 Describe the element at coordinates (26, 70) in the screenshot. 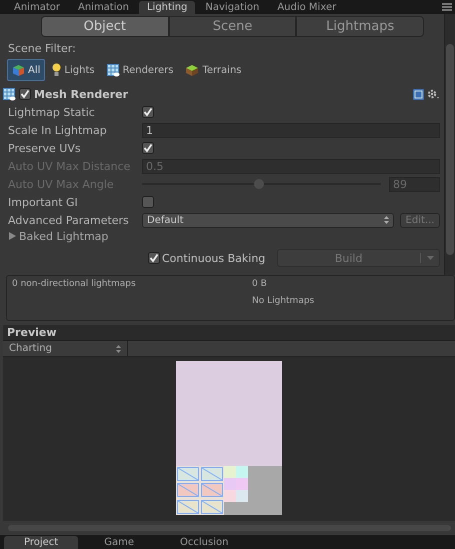

I see `filter-option: All` at that location.